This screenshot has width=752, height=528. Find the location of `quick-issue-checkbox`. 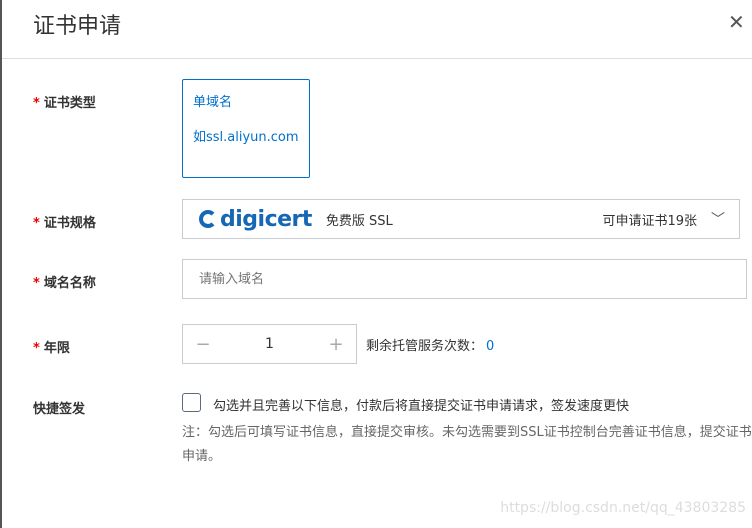

quick-issue-checkbox is located at coordinates (191, 402).